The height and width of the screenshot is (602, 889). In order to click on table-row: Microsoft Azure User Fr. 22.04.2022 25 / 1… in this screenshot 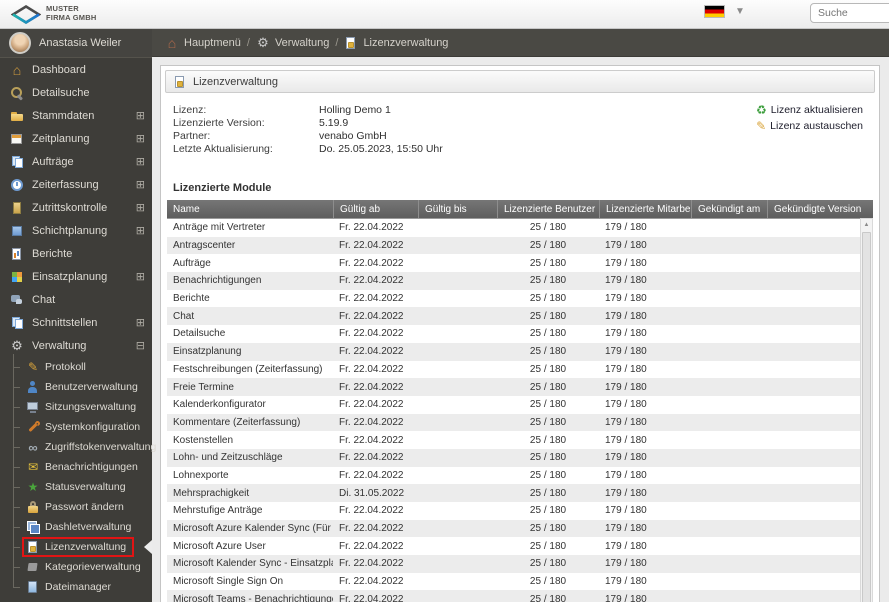, I will do `click(513, 546)`.